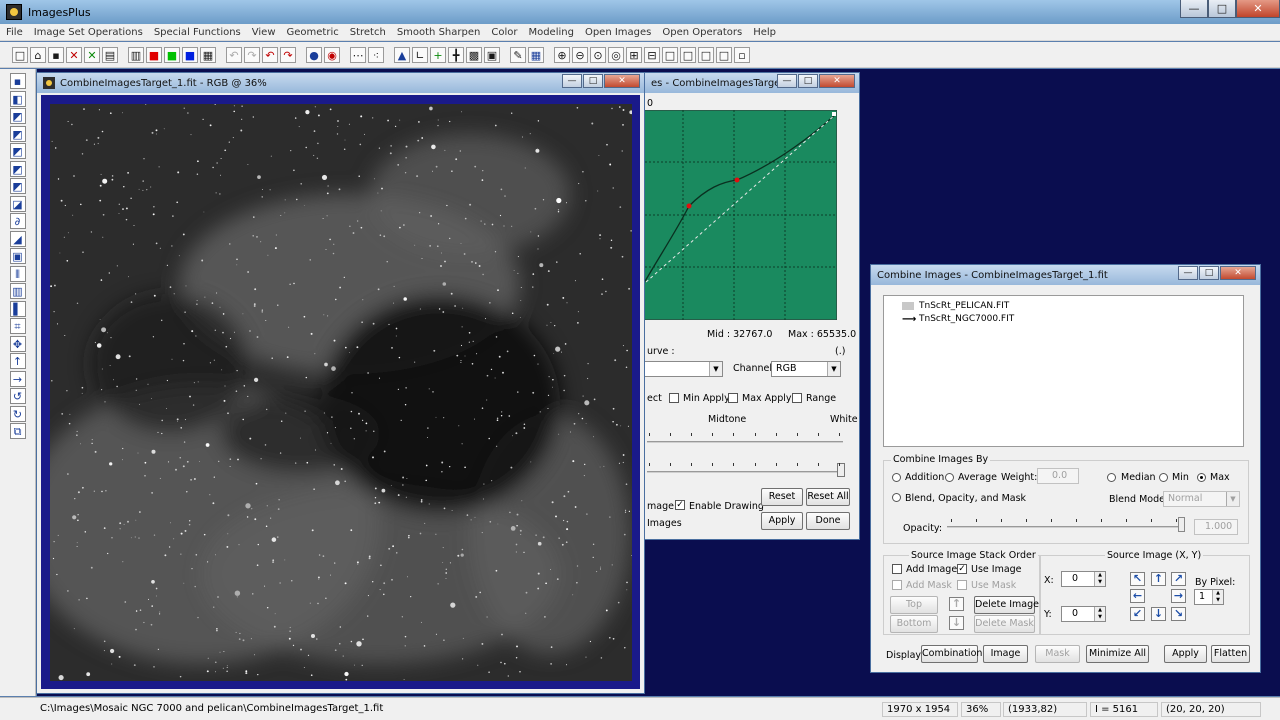  What do you see at coordinates (962, 585) in the screenshot?
I see `use-mask-checkbox` at bounding box center [962, 585].